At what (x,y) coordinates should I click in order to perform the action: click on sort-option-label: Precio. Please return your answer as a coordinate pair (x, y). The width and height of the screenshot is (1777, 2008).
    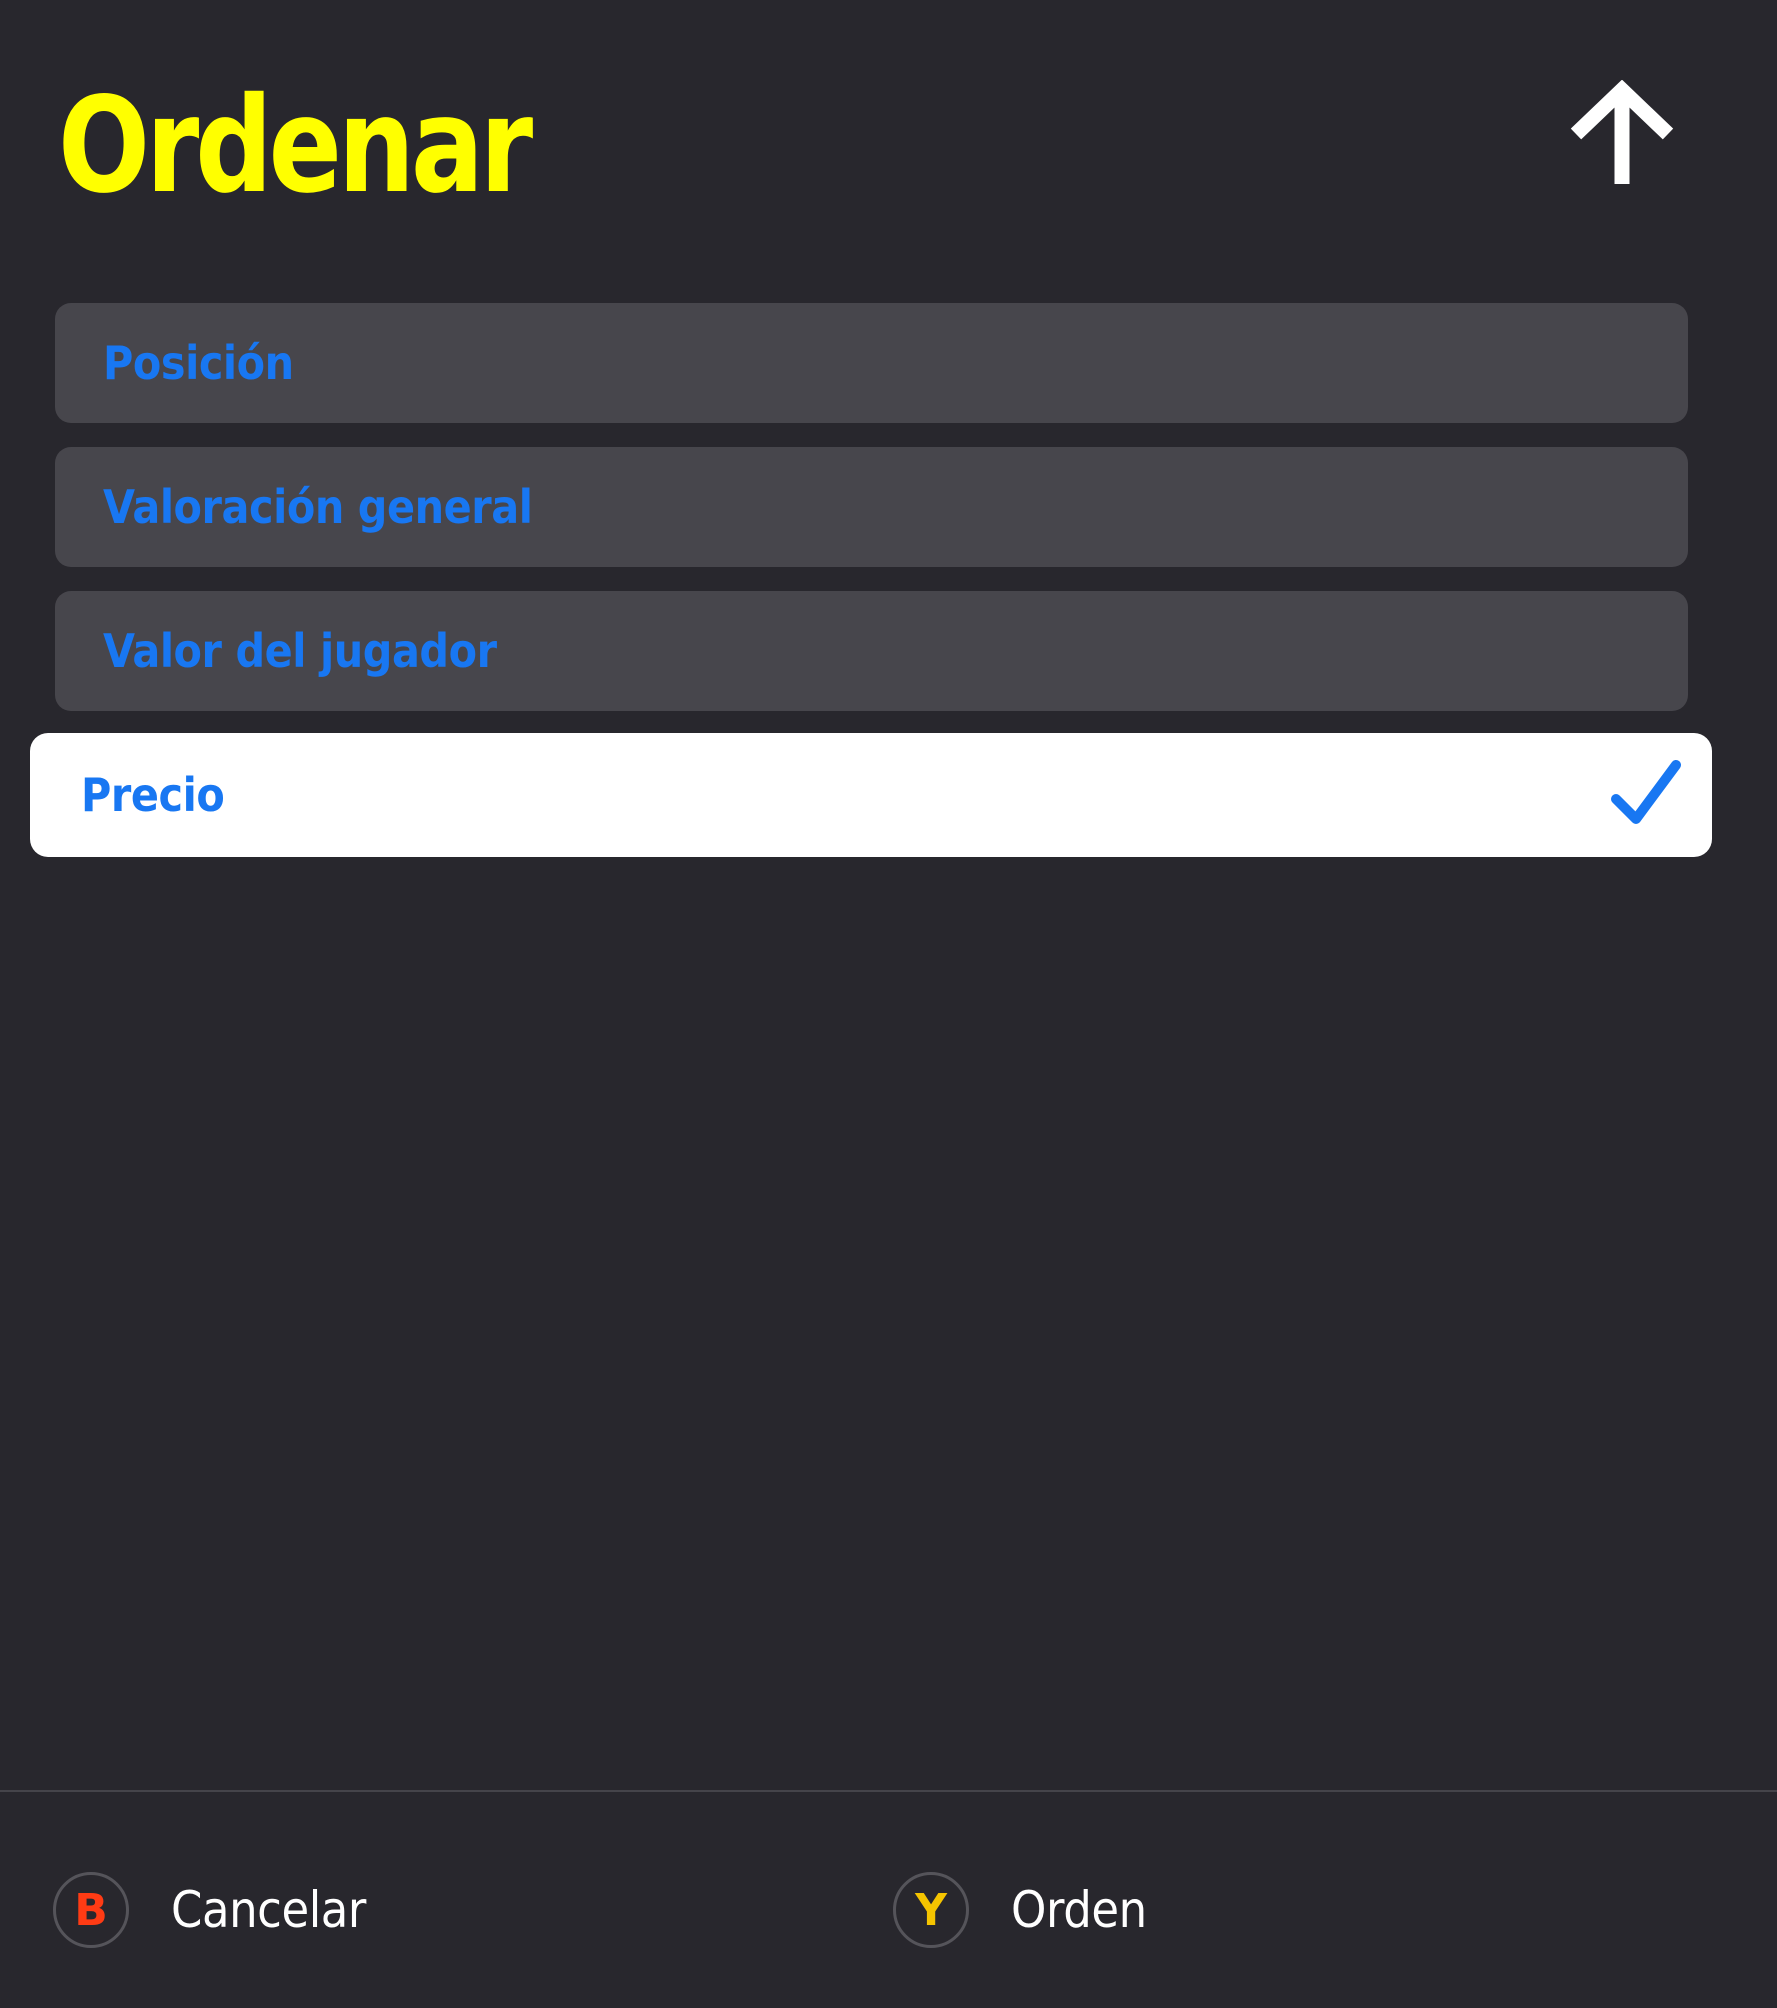
    Looking at the image, I should click on (153, 795).